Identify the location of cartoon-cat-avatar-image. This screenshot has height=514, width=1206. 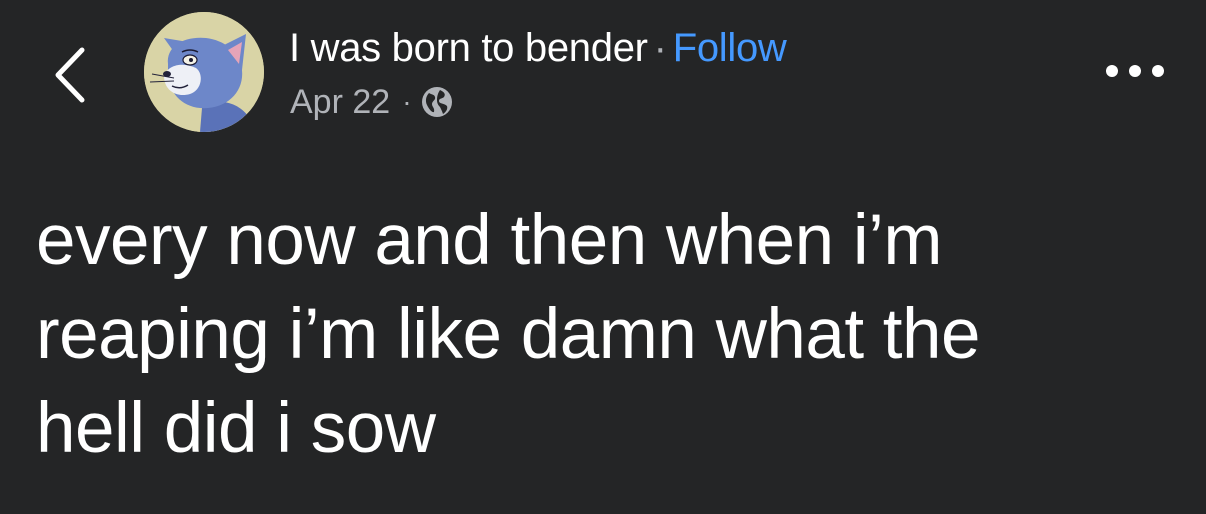
(204, 72).